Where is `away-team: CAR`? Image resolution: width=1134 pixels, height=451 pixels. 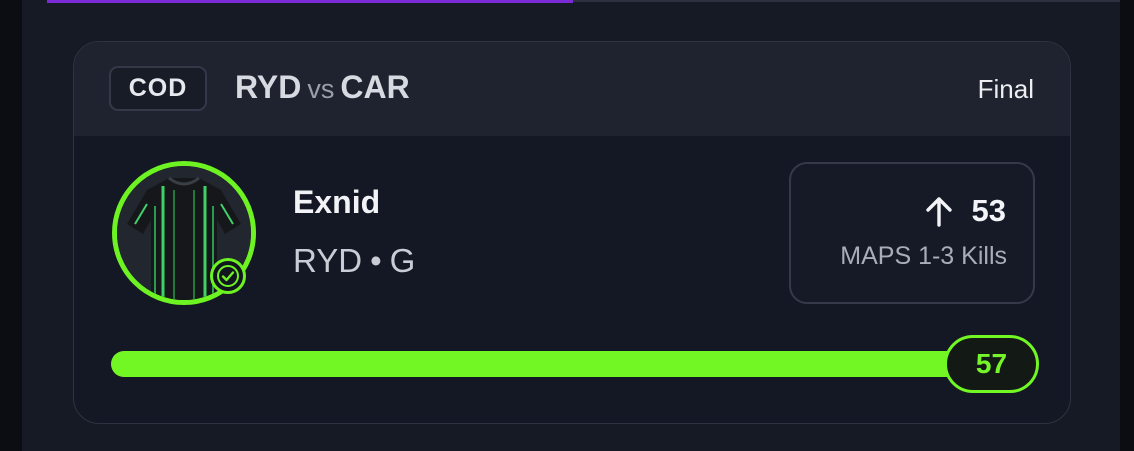 away-team: CAR is located at coordinates (375, 87).